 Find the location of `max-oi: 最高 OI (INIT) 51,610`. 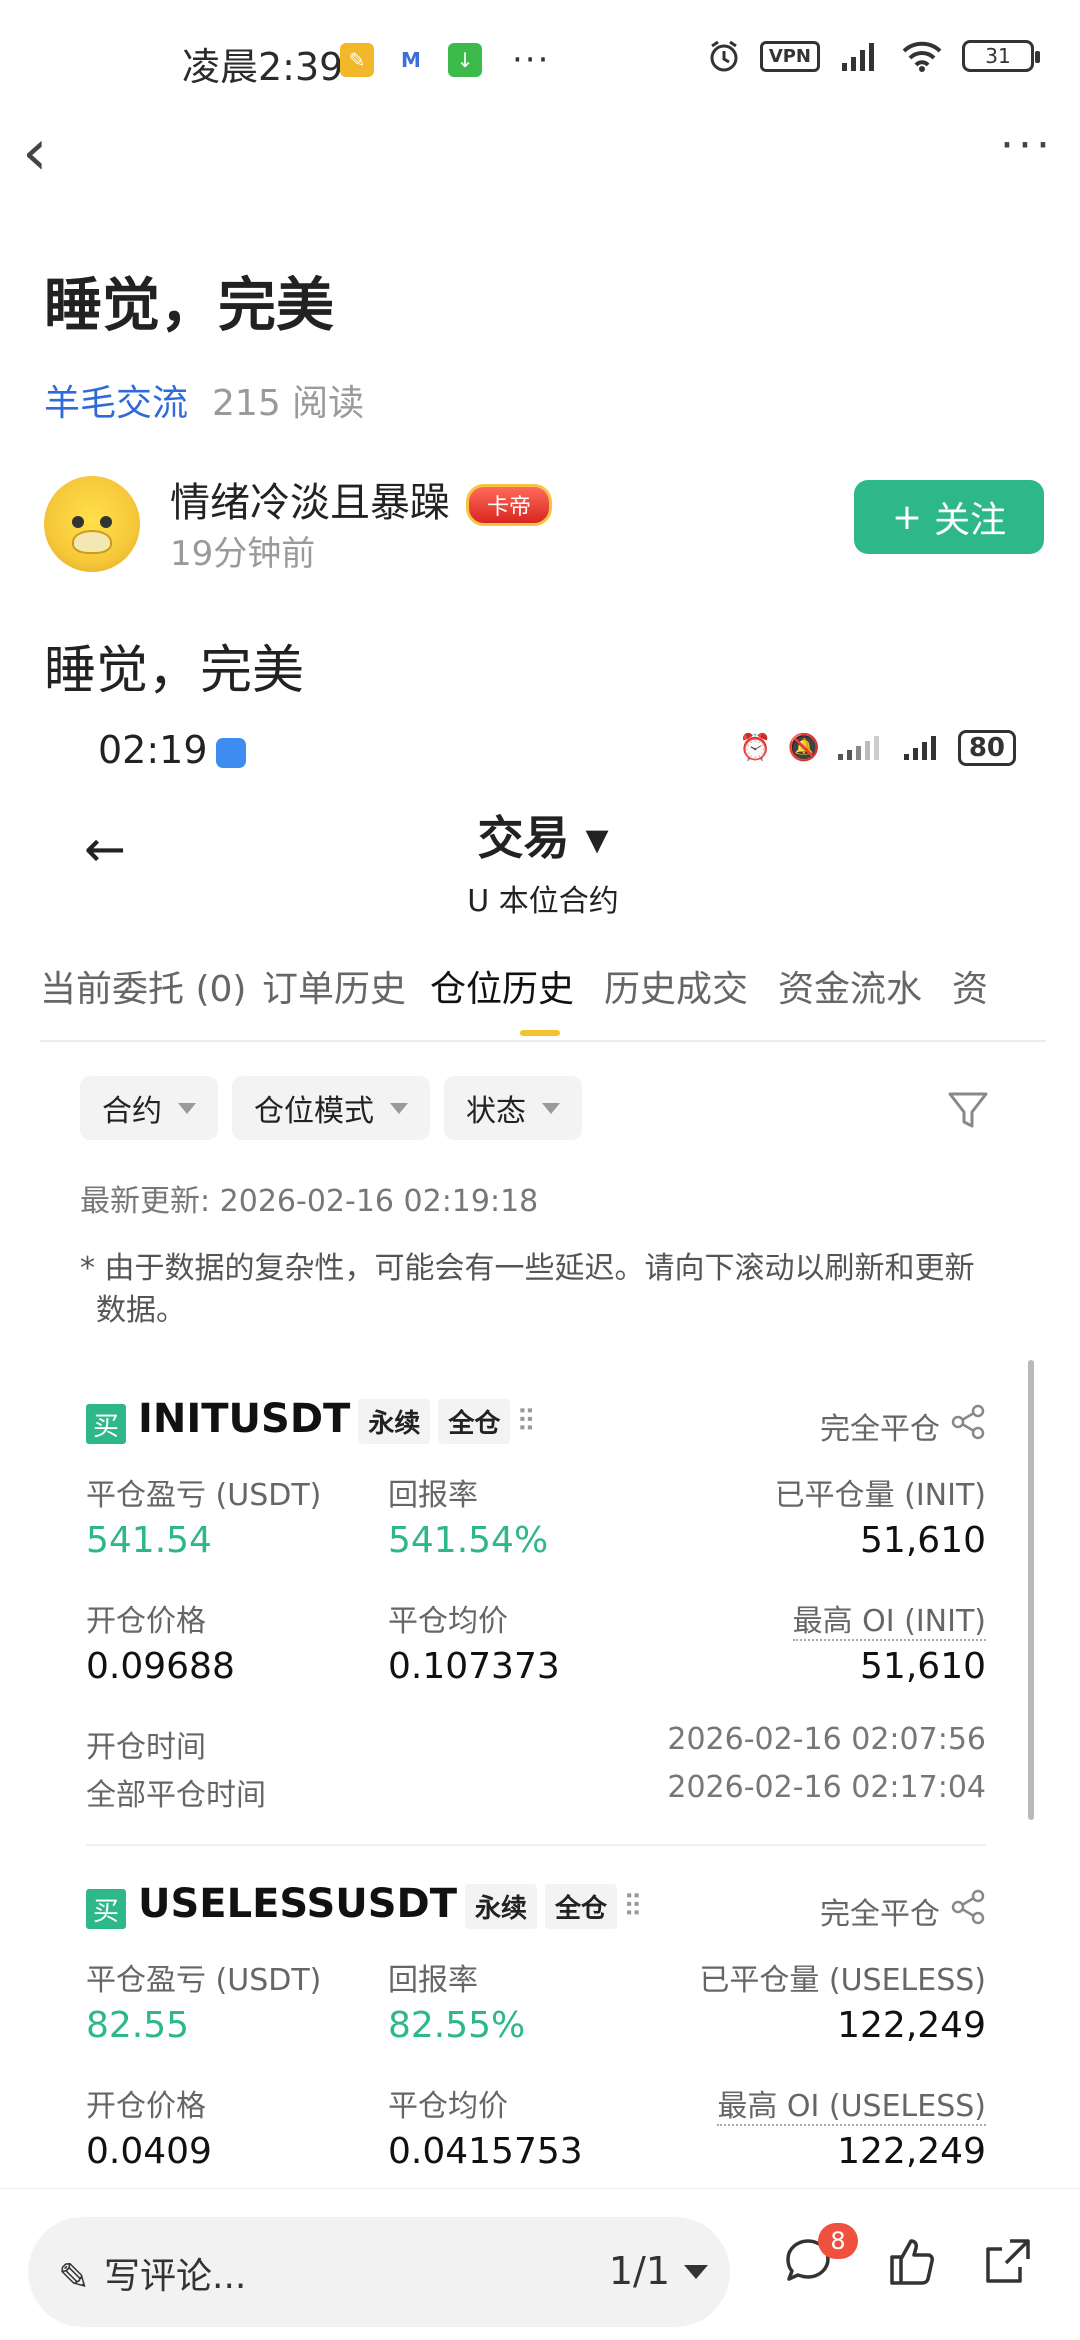

max-oi: 最高 OI (INIT) 51,610 is located at coordinates (889, 1641).